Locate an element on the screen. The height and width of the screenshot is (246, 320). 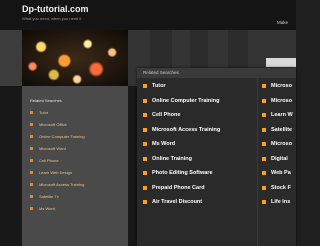
related-link-label: Prepaid Phone Card is located at coordinates (178, 188).